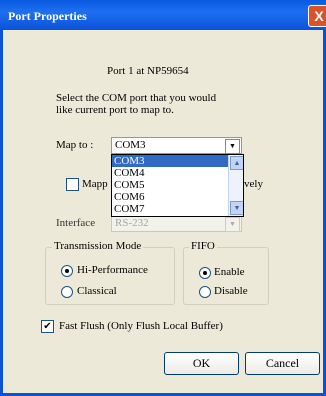  Describe the element at coordinates (130, 145) in the screenshot. I see `map-to-value: COM3` at that location.